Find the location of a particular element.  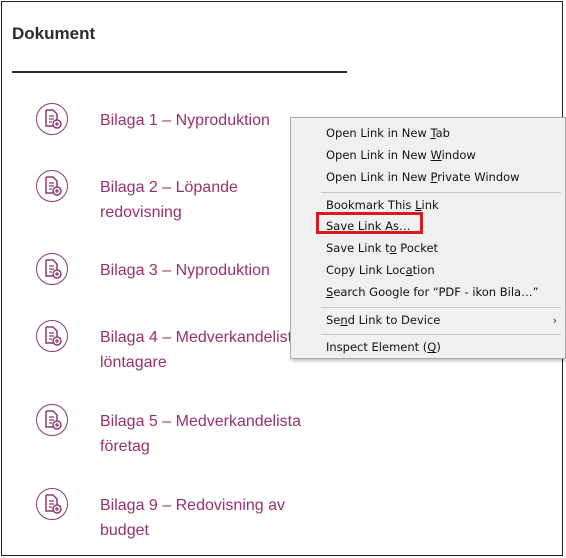

document-link: Bilaga 2 – Löpande redovisning is located at coordinates (190, 200).